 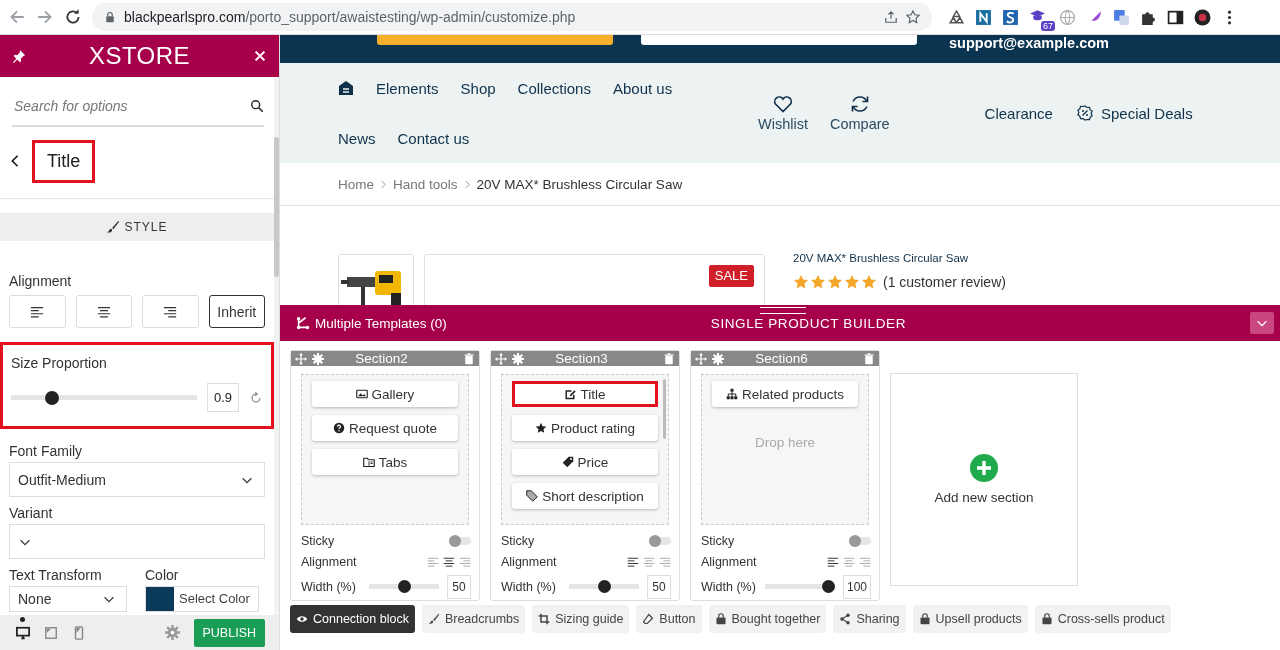 What do you see at coordinates (781, 359) in the screenshot?
I see `section-name: Section6` at bounding box center [781, 359].